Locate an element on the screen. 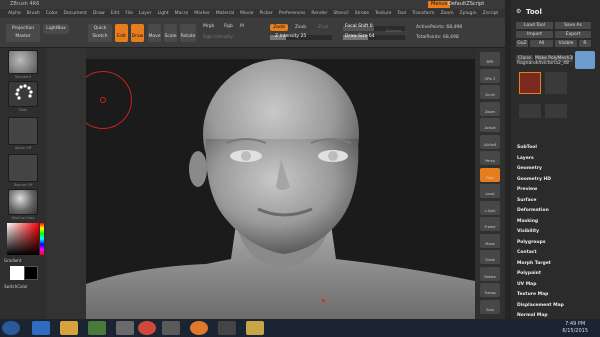 The image size is (600, 337). shelf-floor-button: Floor is located at coordinates (490, 174).